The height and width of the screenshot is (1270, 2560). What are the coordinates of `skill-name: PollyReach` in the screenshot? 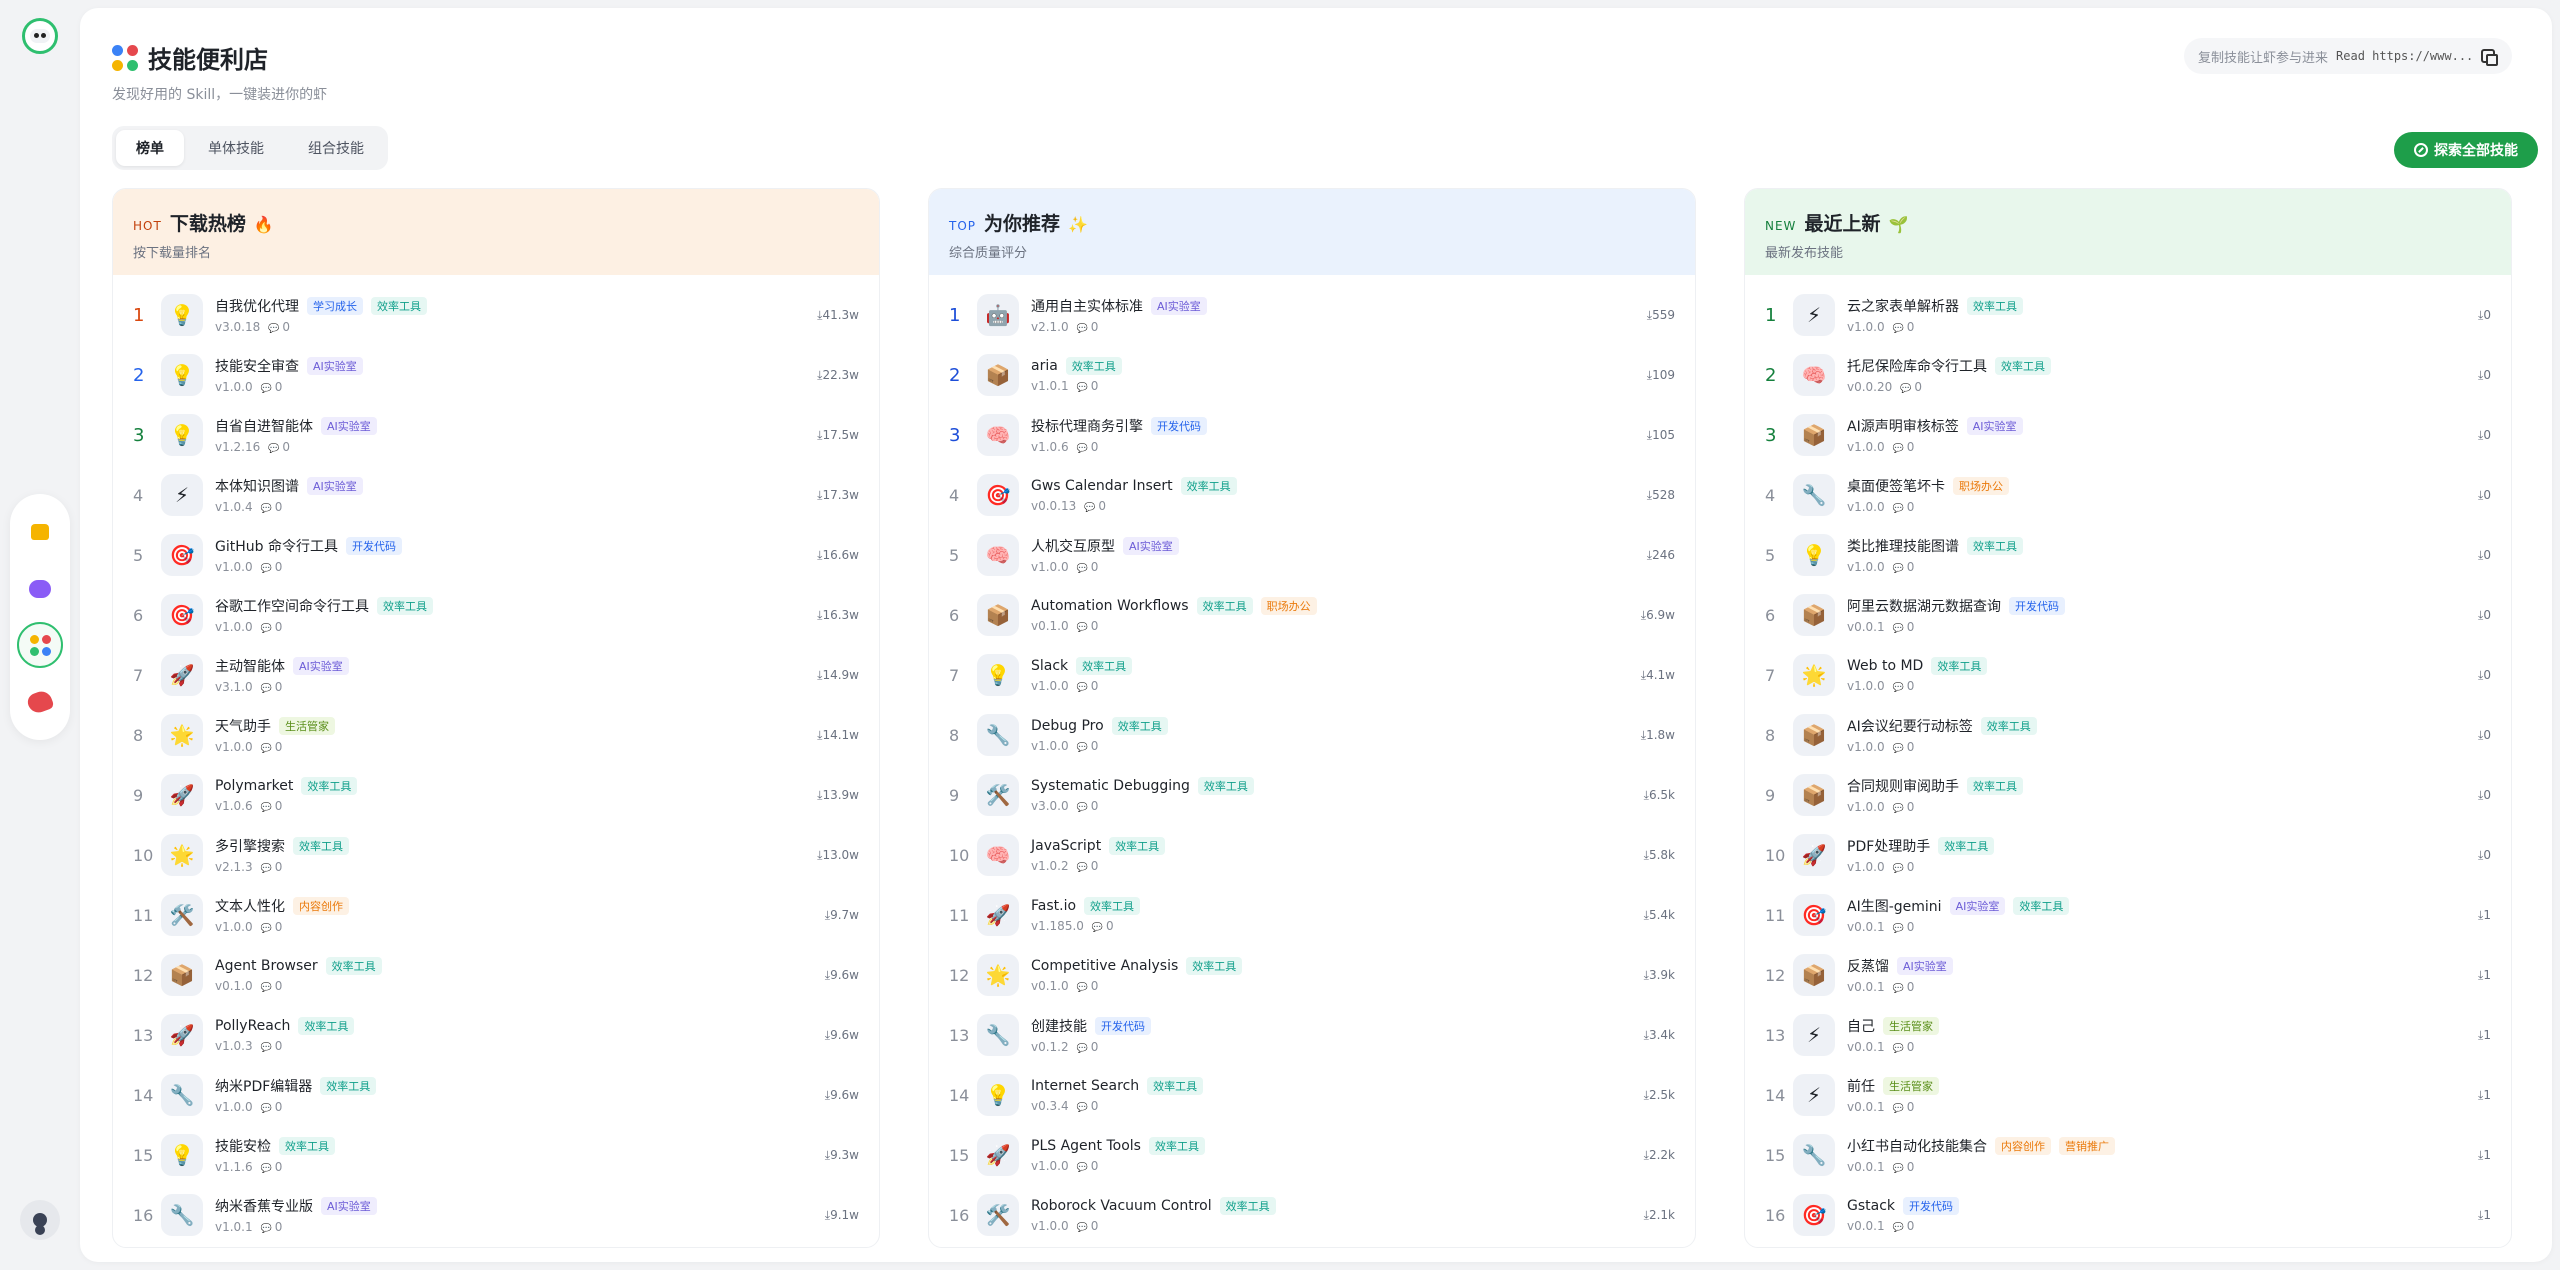 It's located at (252, 1026).